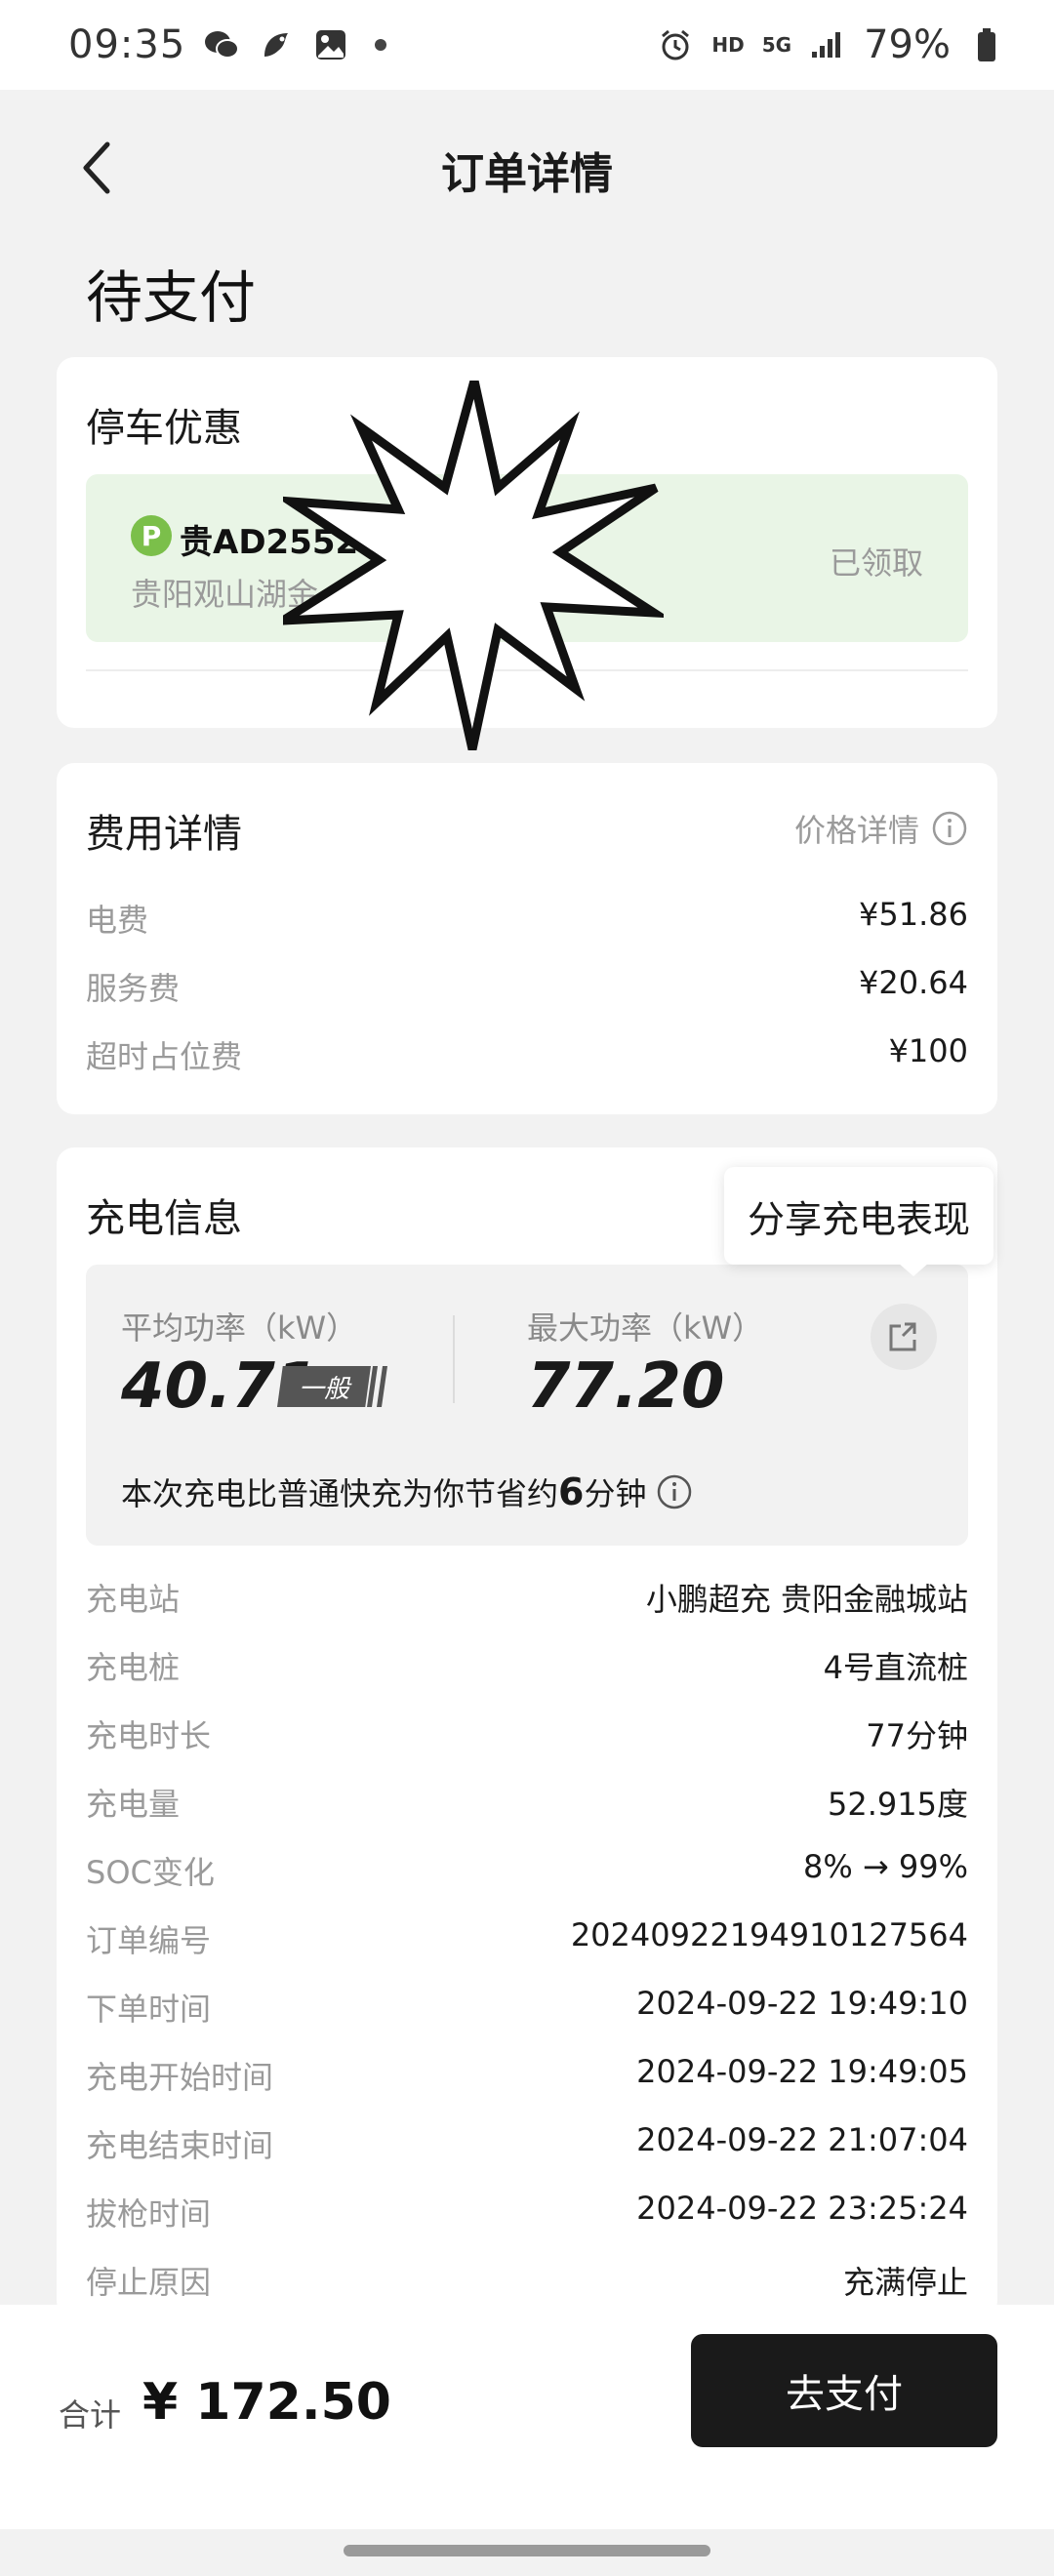 The height and width of the screenshot is (2576, 1054). What do you see at coordinates (913, 914) in the screenshot?
I see `fee-value: ¥51.86` at bounding box center [913, 914].